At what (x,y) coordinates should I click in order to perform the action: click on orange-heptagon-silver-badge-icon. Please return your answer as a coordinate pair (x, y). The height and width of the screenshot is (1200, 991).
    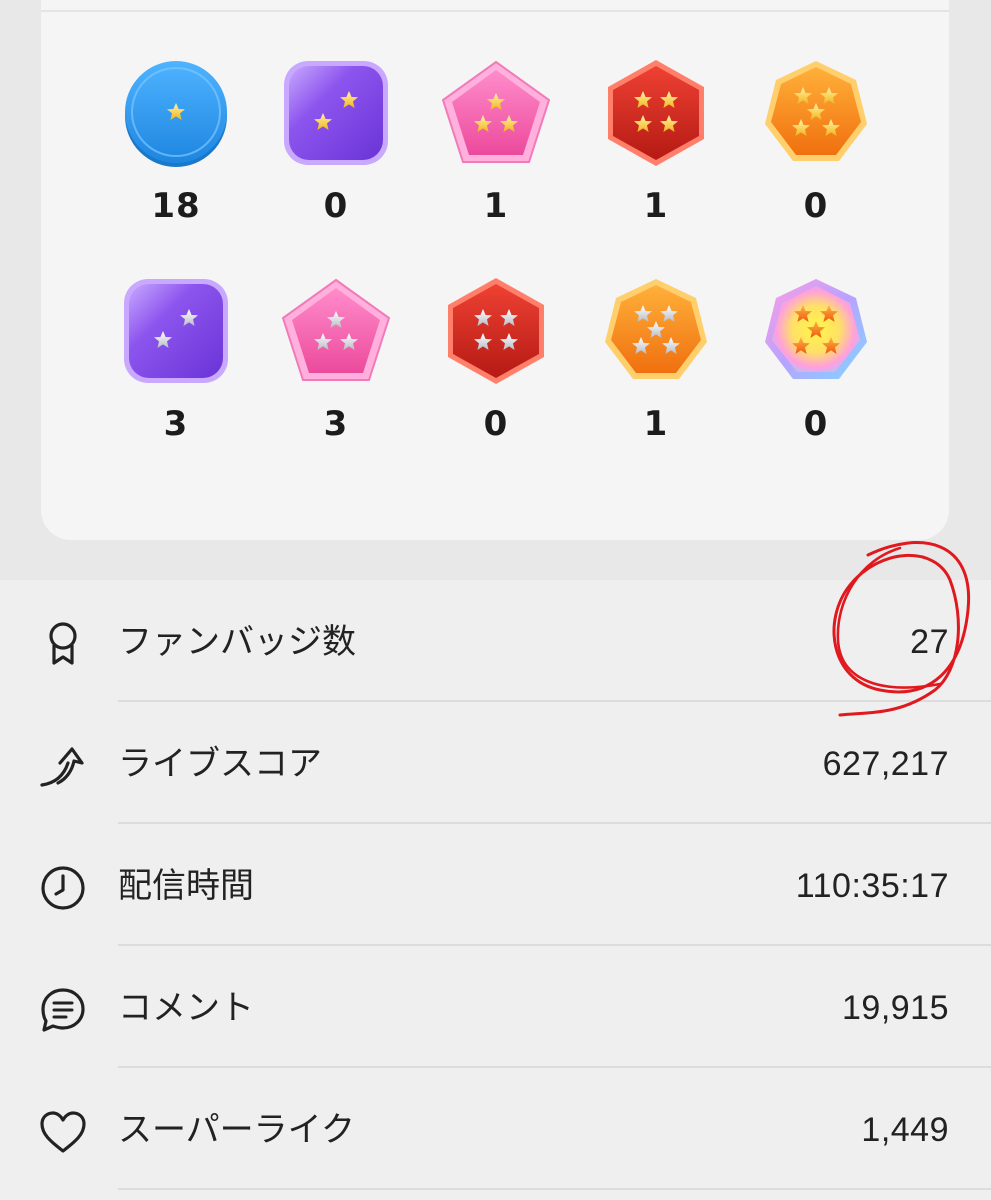
    Looking at the image, I should click on (656, 329).